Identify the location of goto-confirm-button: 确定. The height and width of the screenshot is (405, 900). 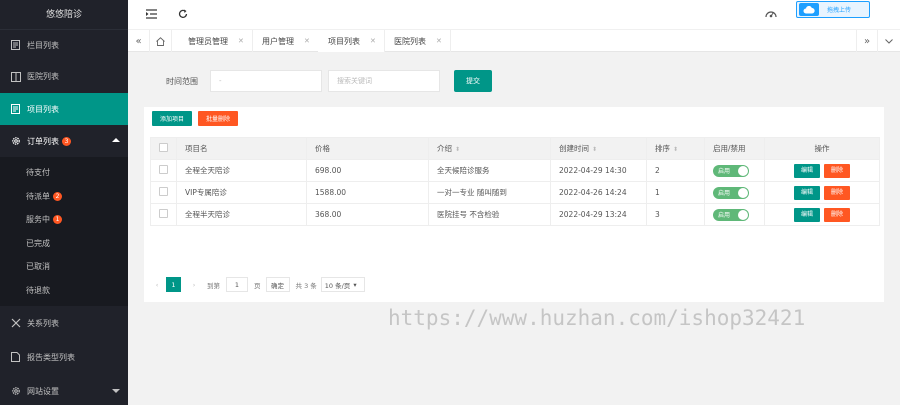
(277, 284).